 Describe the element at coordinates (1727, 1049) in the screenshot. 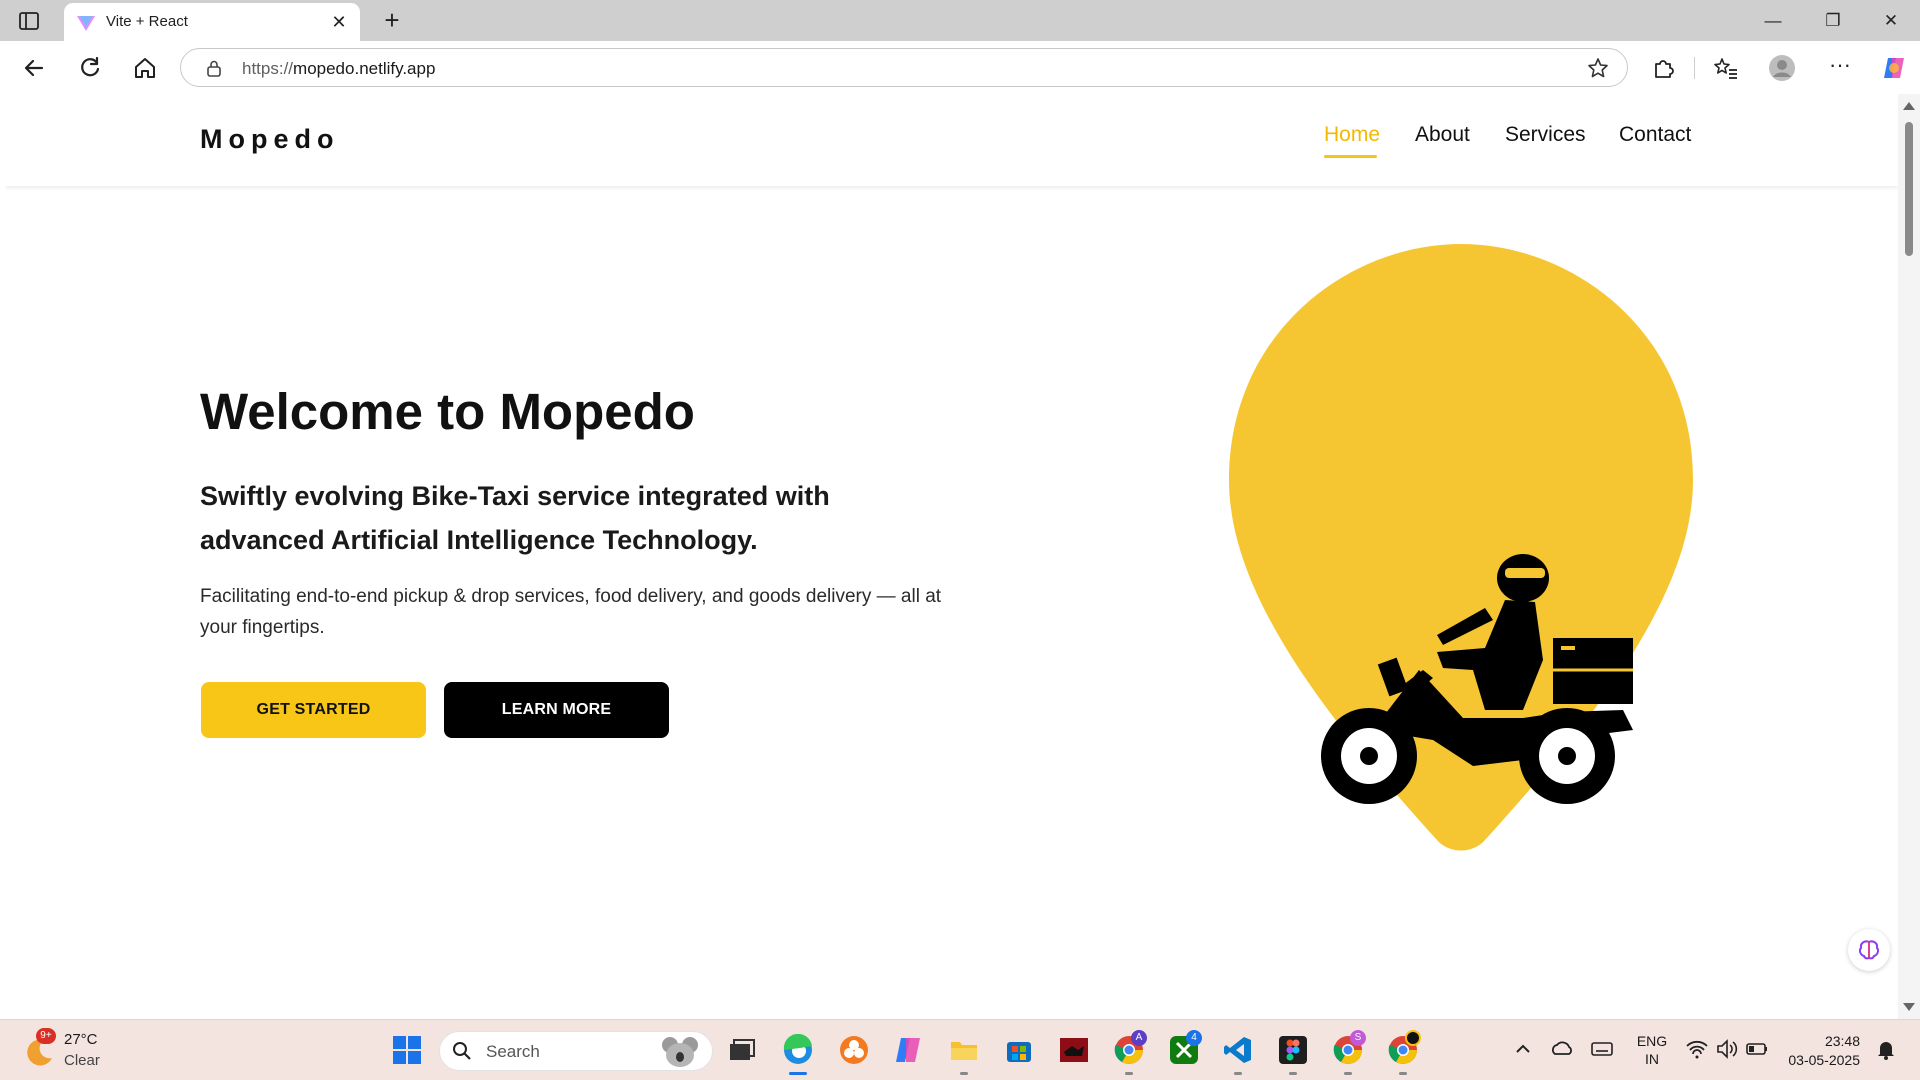

I see `volume-icon` at that location.